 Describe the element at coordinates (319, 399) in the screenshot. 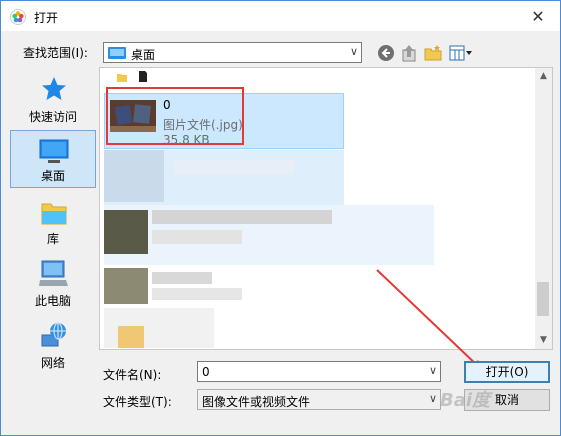

I see `file-type-select: 图像文件或视频文件 ∨` at that location.